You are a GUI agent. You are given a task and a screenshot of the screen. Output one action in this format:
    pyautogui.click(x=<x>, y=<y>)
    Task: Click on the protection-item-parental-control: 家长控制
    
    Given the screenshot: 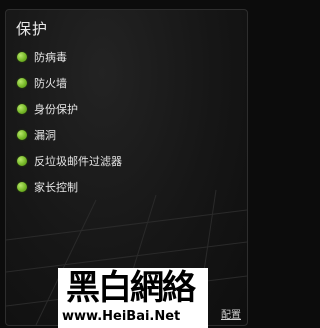 What is the action you would take?
    pyautogui.click(x=69, y=187)
    